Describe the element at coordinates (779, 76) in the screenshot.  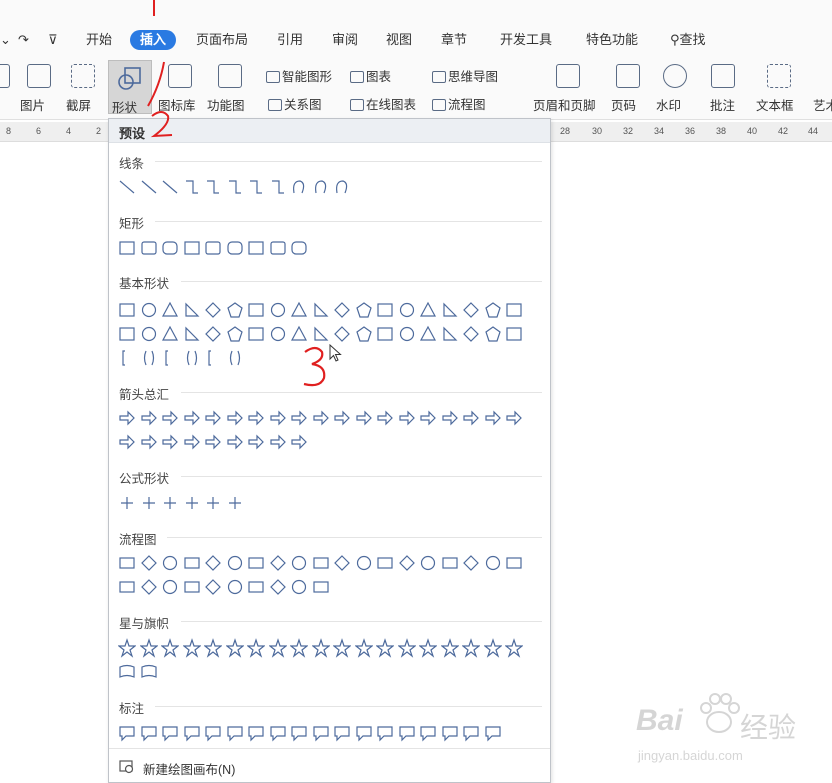
I see `textbox-icon` at that location.